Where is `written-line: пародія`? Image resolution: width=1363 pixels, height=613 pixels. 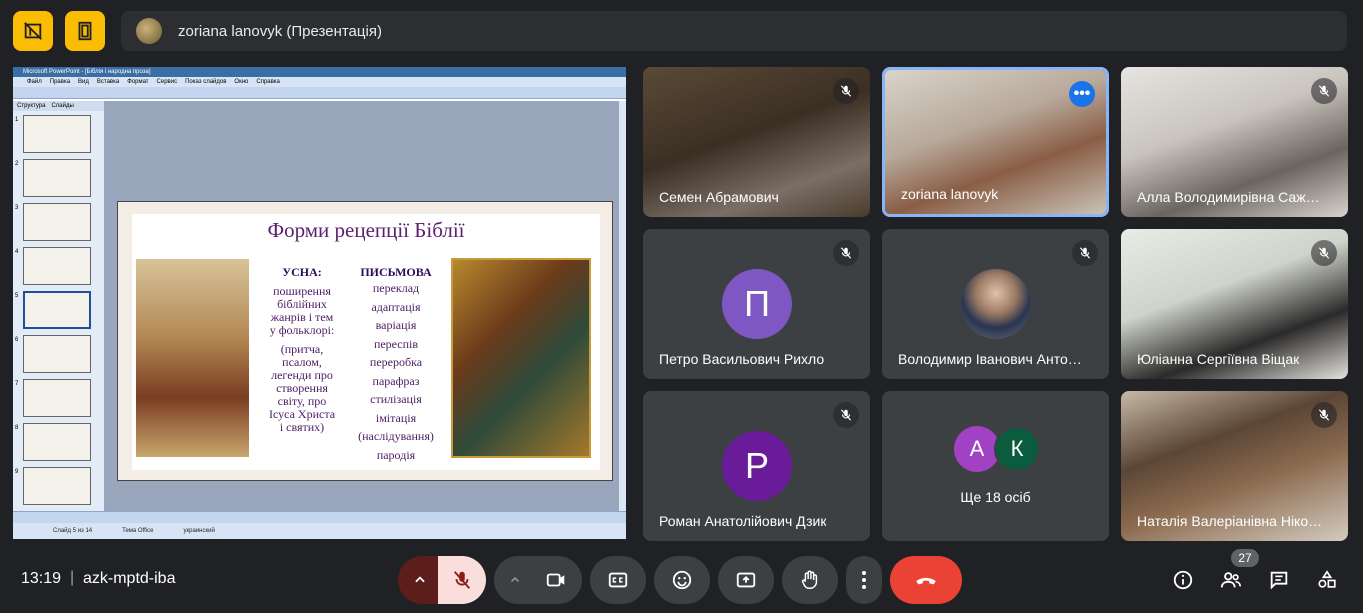 written-line: пародія is located at coordinates (396, 454).